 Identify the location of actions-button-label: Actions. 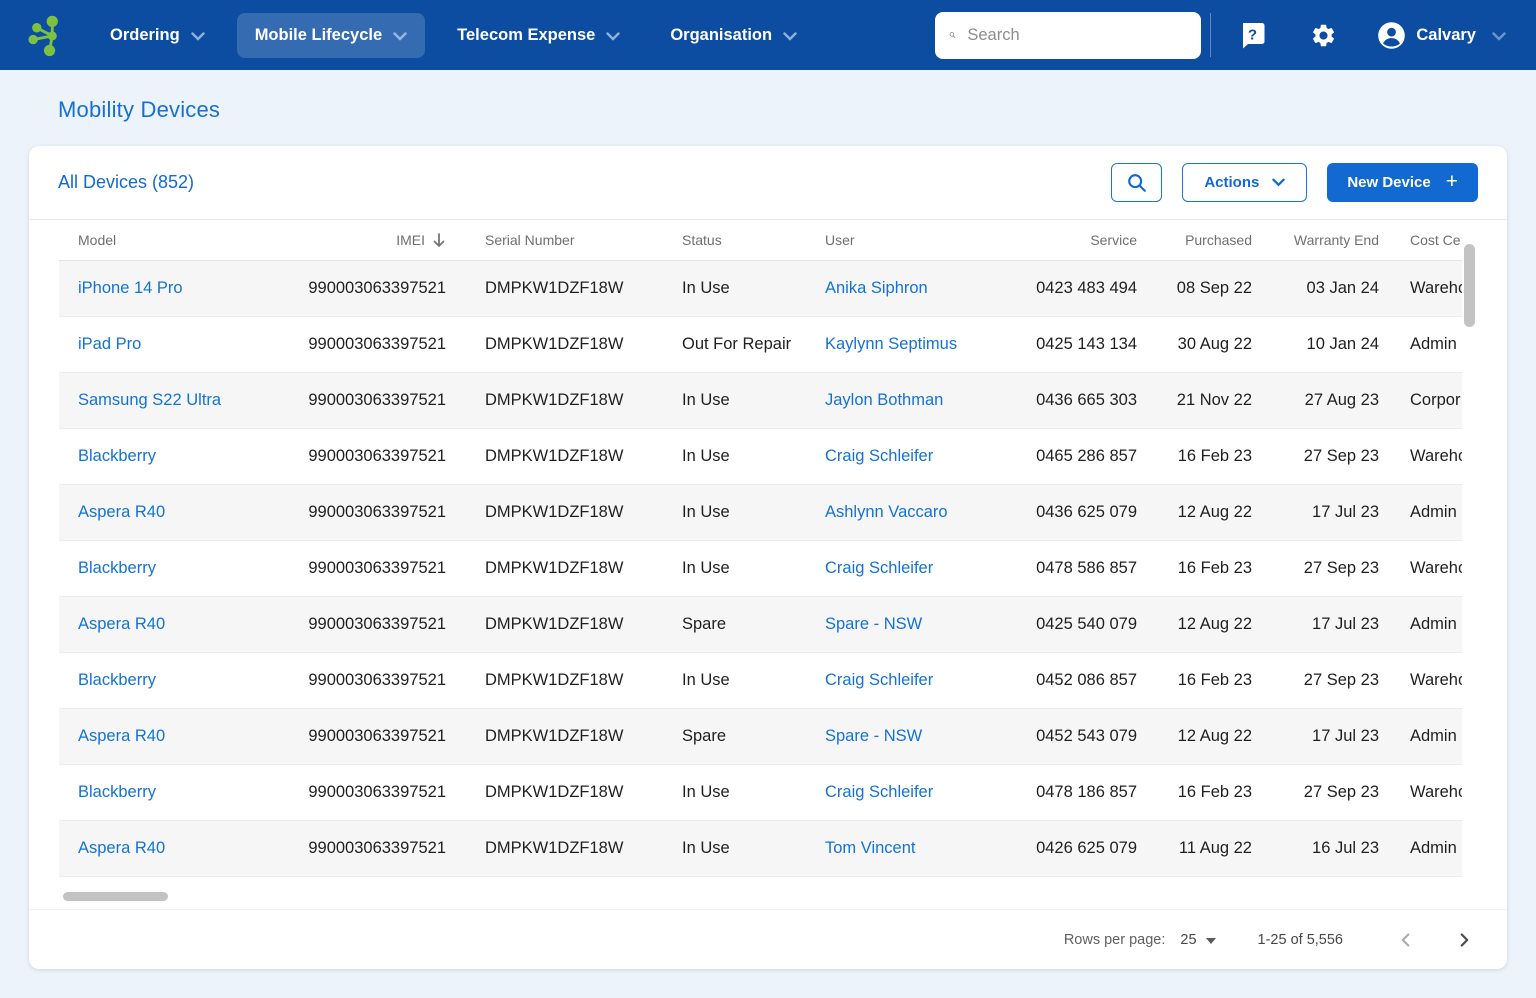
(1232, 182).